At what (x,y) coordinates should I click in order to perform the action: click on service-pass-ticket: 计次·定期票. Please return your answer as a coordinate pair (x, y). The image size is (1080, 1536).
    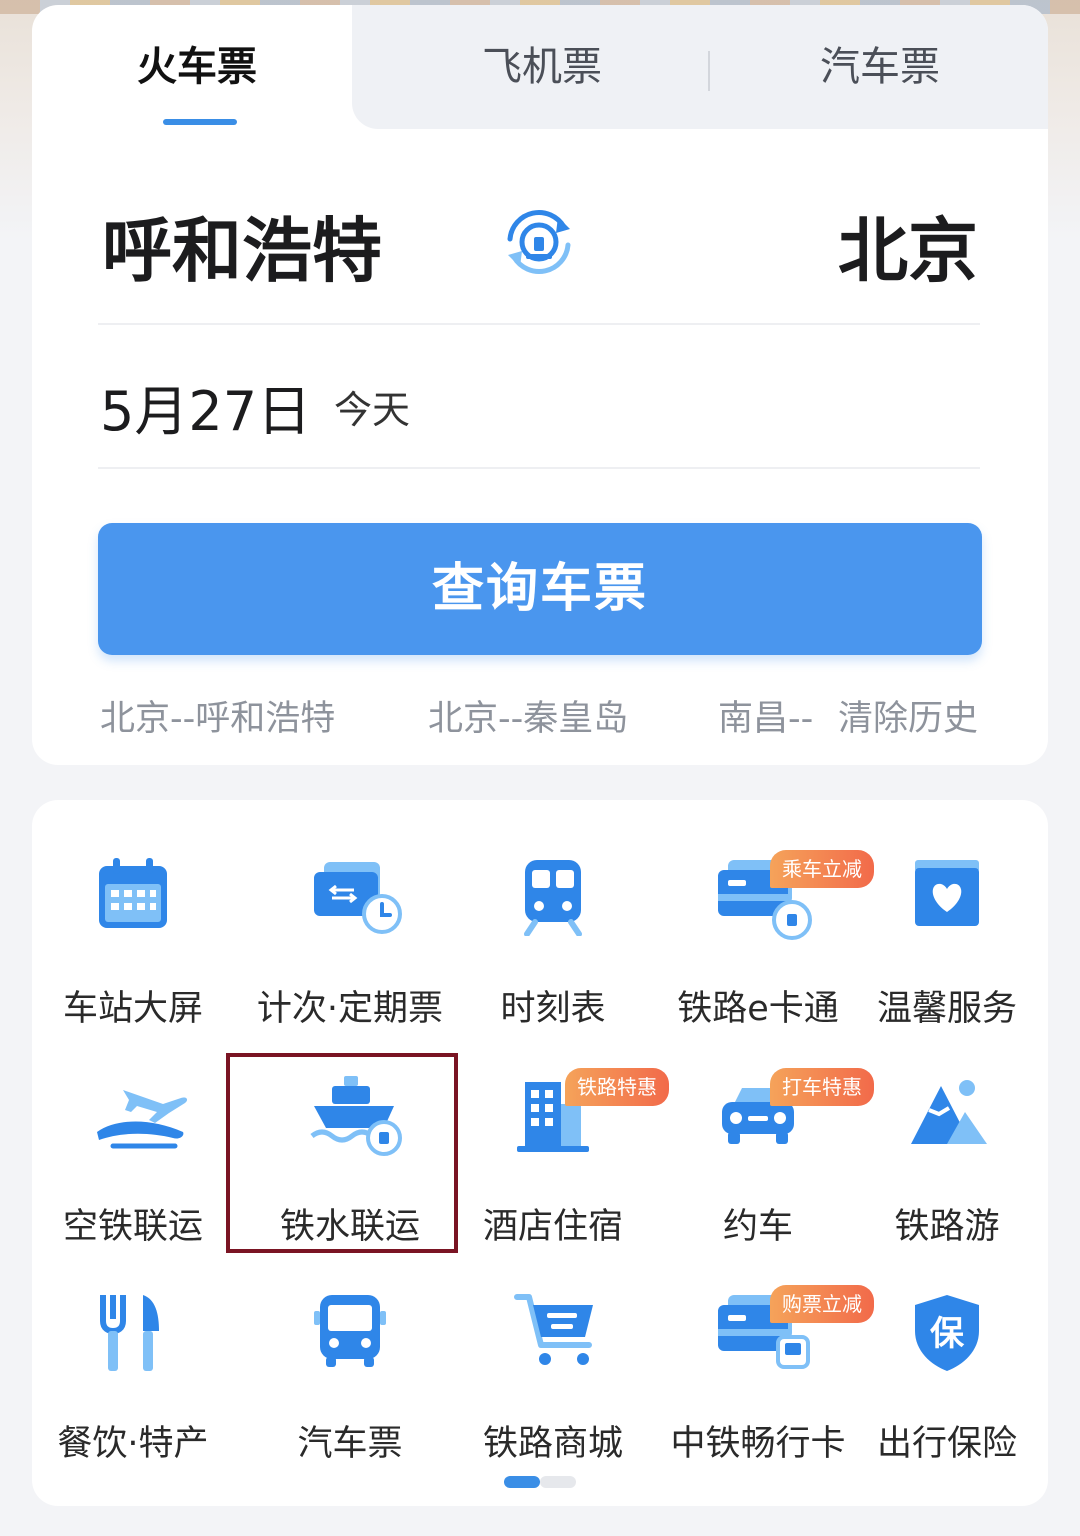
    Looking at the image, I should click on (350, 930).